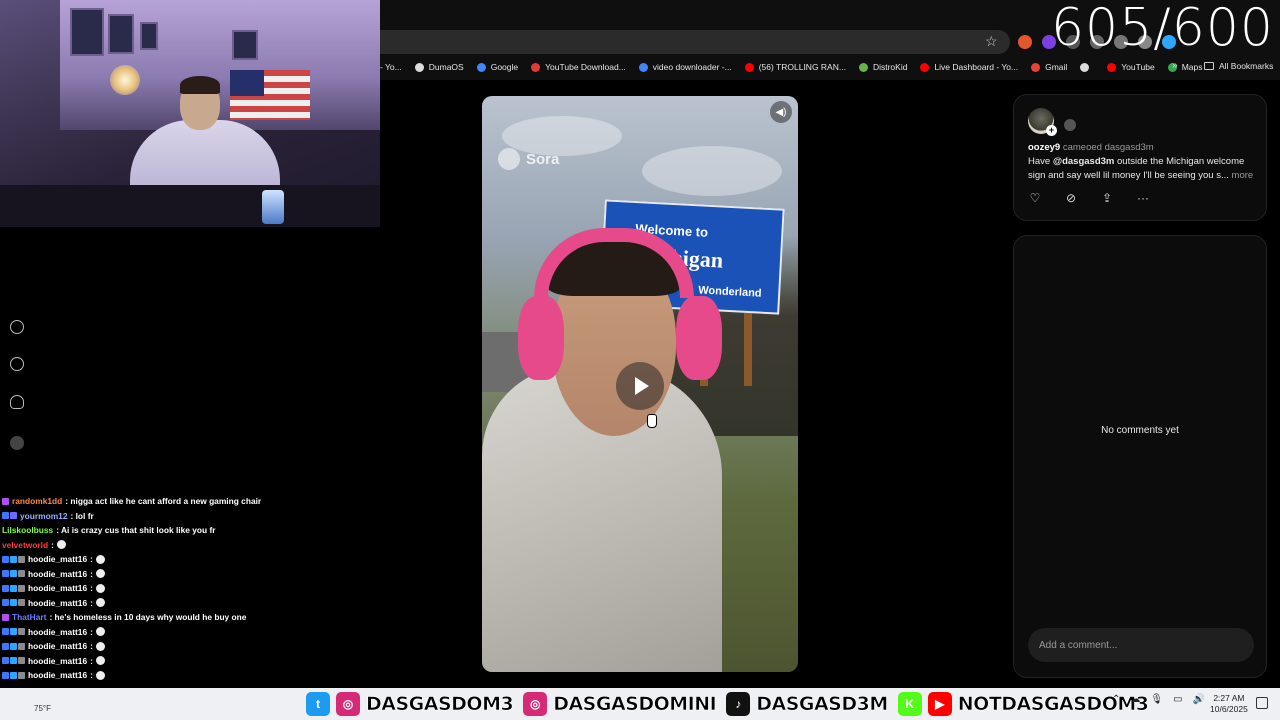  Describe the element at coordinates (348, 704) in the screenshot. I see `instagram-icon: ◎` at that location.